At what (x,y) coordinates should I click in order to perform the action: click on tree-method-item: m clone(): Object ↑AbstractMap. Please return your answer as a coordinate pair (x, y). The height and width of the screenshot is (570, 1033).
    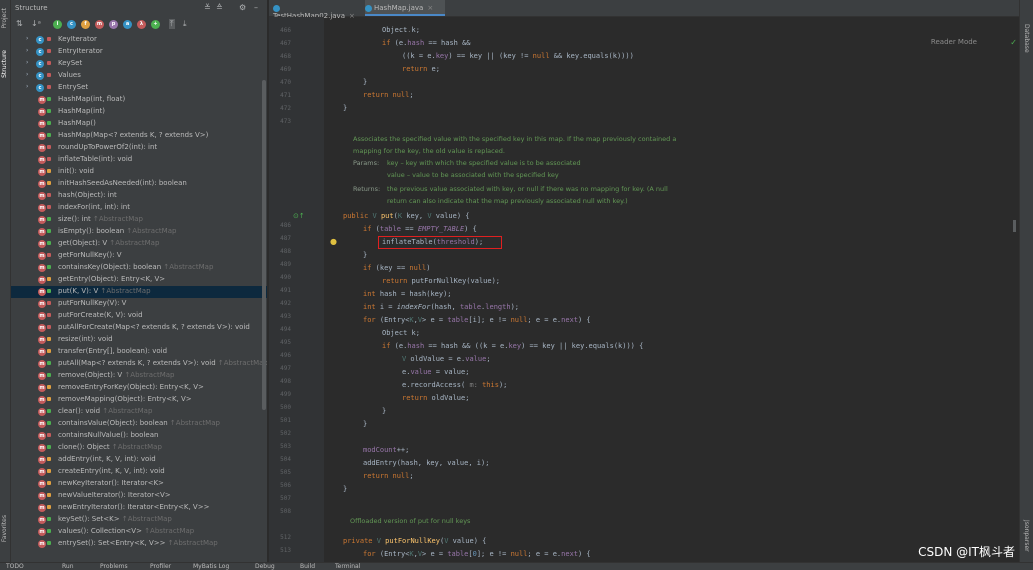
    Looking at the image, I should click on (139, 448).